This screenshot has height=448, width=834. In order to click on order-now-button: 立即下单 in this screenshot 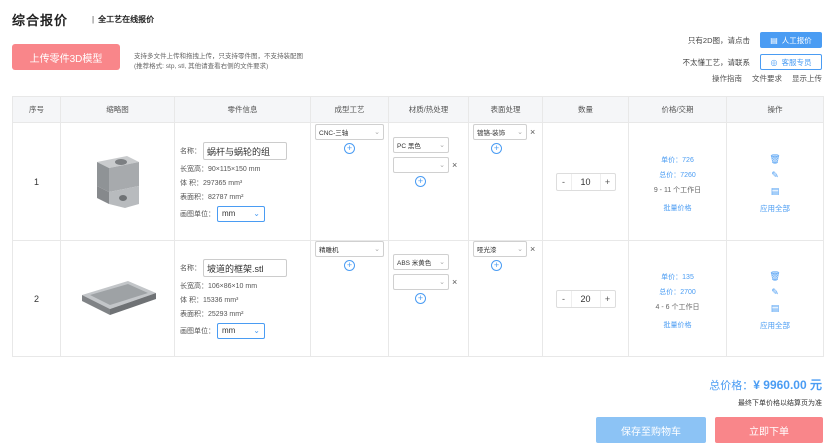, I will do `click(769, 430)`.